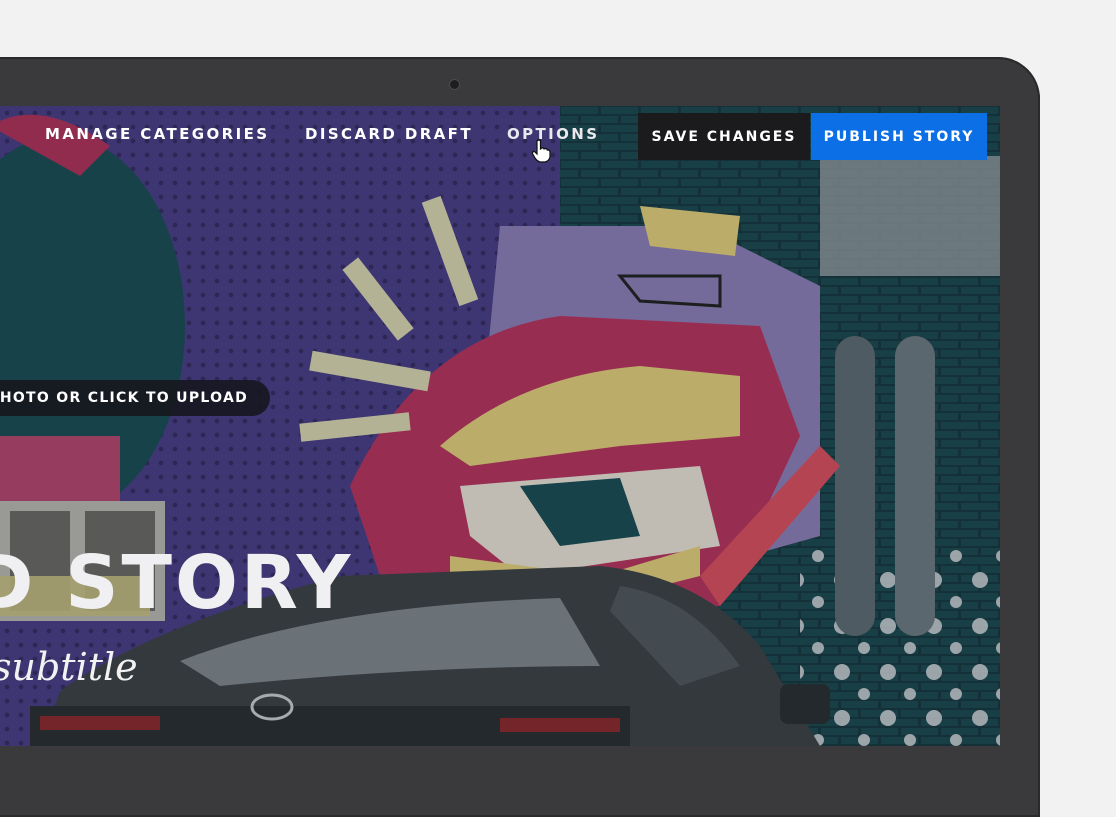 The height and width of the screenshot is (817, 1116). What do you see at coordinates (454, 84) in the screenshot?
I see `webcam-dot` at bounding box center [454, 84].